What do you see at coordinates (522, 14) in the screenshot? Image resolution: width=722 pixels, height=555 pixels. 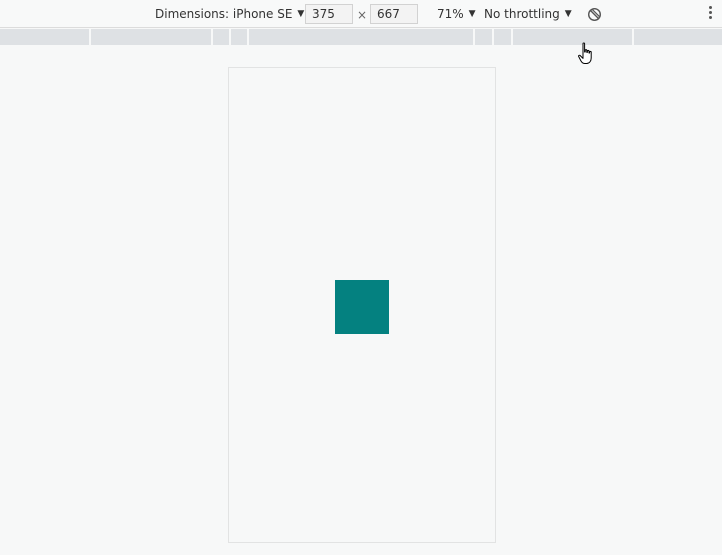 I see `throttling-label: No throttling` at bounding box center [522, 14].